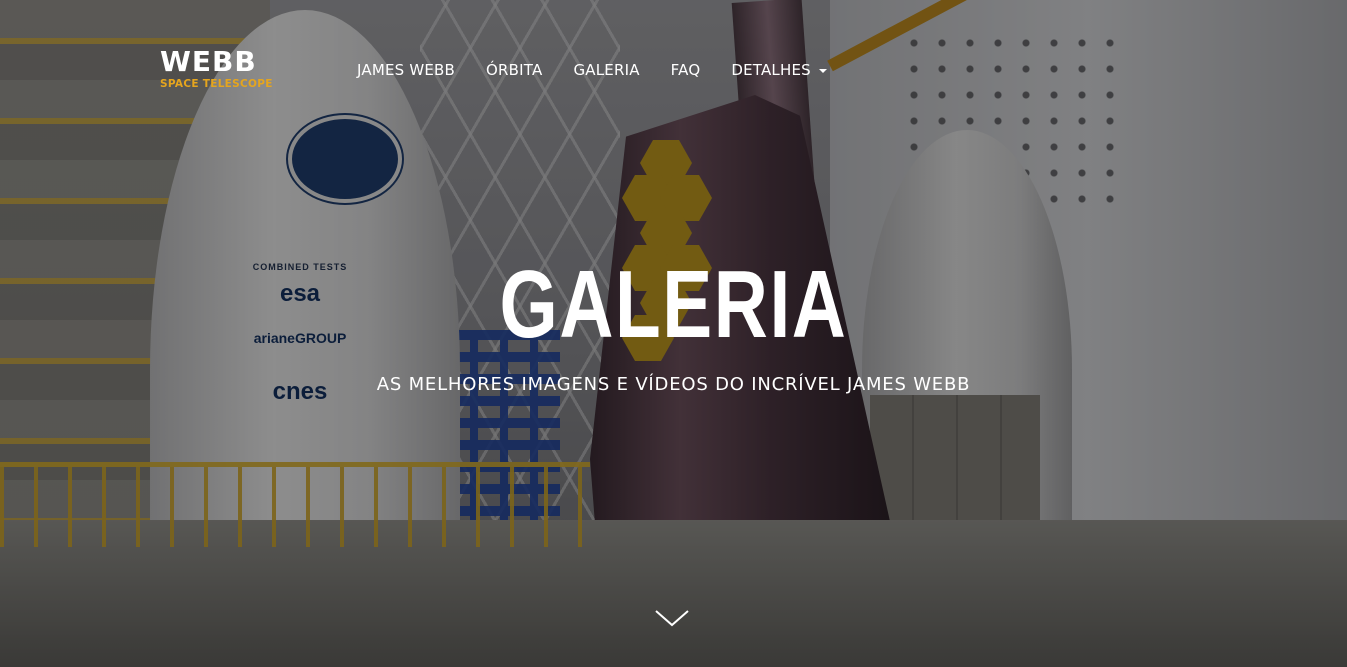 The height and width of the screenshot is (667, 1347). What do you see at coordinates (673, 304) in the screenshot?
I see `page-title: GALERIA` at bounding box center [673, 304].